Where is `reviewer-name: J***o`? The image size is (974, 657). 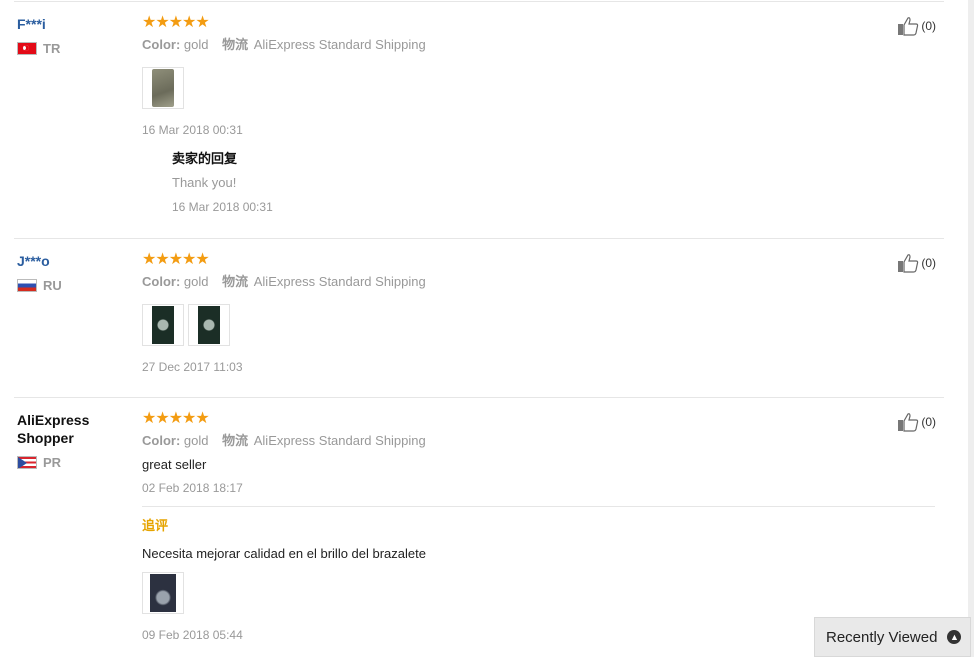
reviewer-name: J***o is located at coordinates (72, 261).